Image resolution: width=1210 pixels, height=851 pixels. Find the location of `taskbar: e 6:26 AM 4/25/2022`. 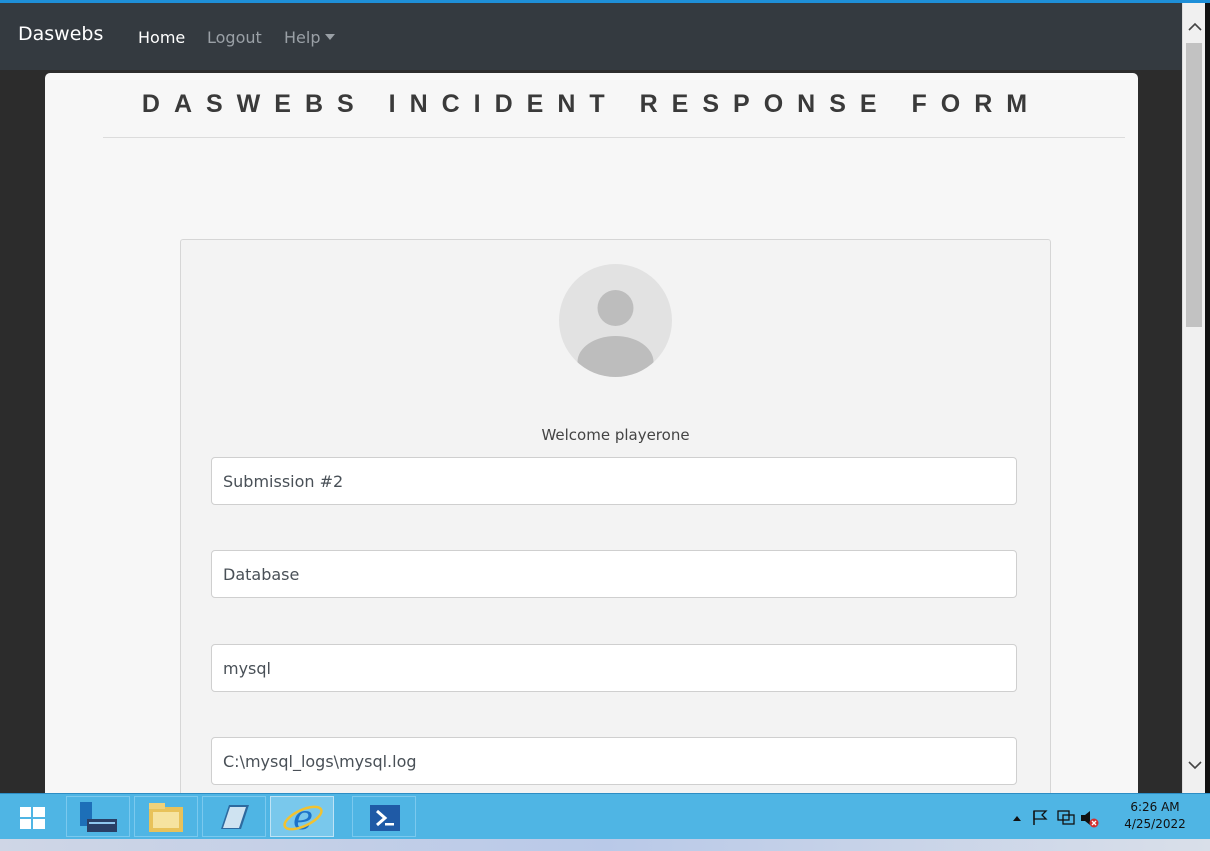

taskbar: e 6:26 AM 4/25/2022 is located at coordinates (605, 816).